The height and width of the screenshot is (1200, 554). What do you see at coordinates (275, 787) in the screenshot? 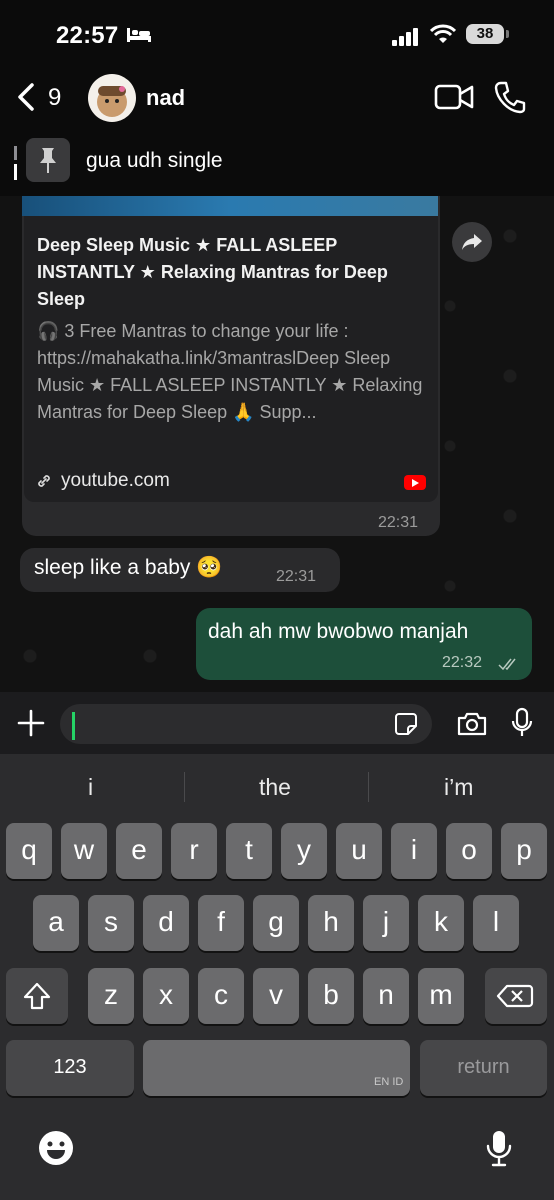
I see `suggestion-2: the` at bounding box center [275, 787].